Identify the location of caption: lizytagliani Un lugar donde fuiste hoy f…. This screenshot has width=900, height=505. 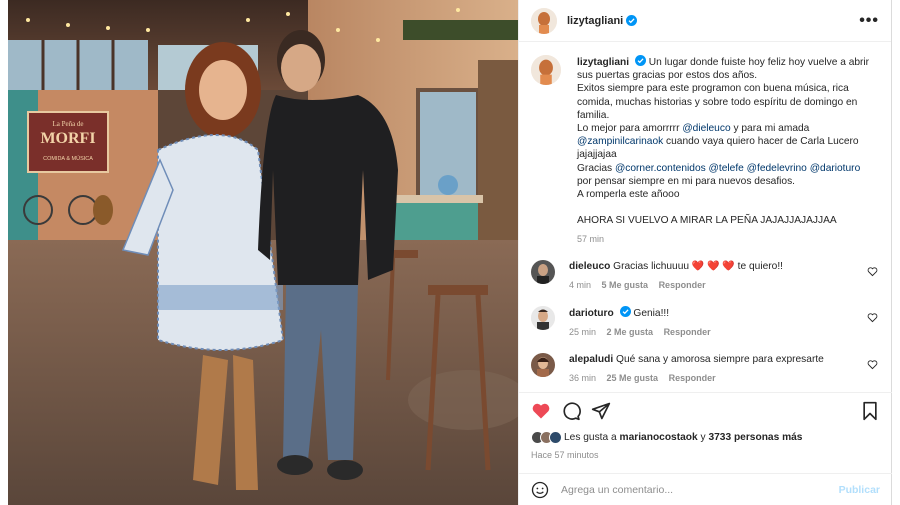
(705, 150).